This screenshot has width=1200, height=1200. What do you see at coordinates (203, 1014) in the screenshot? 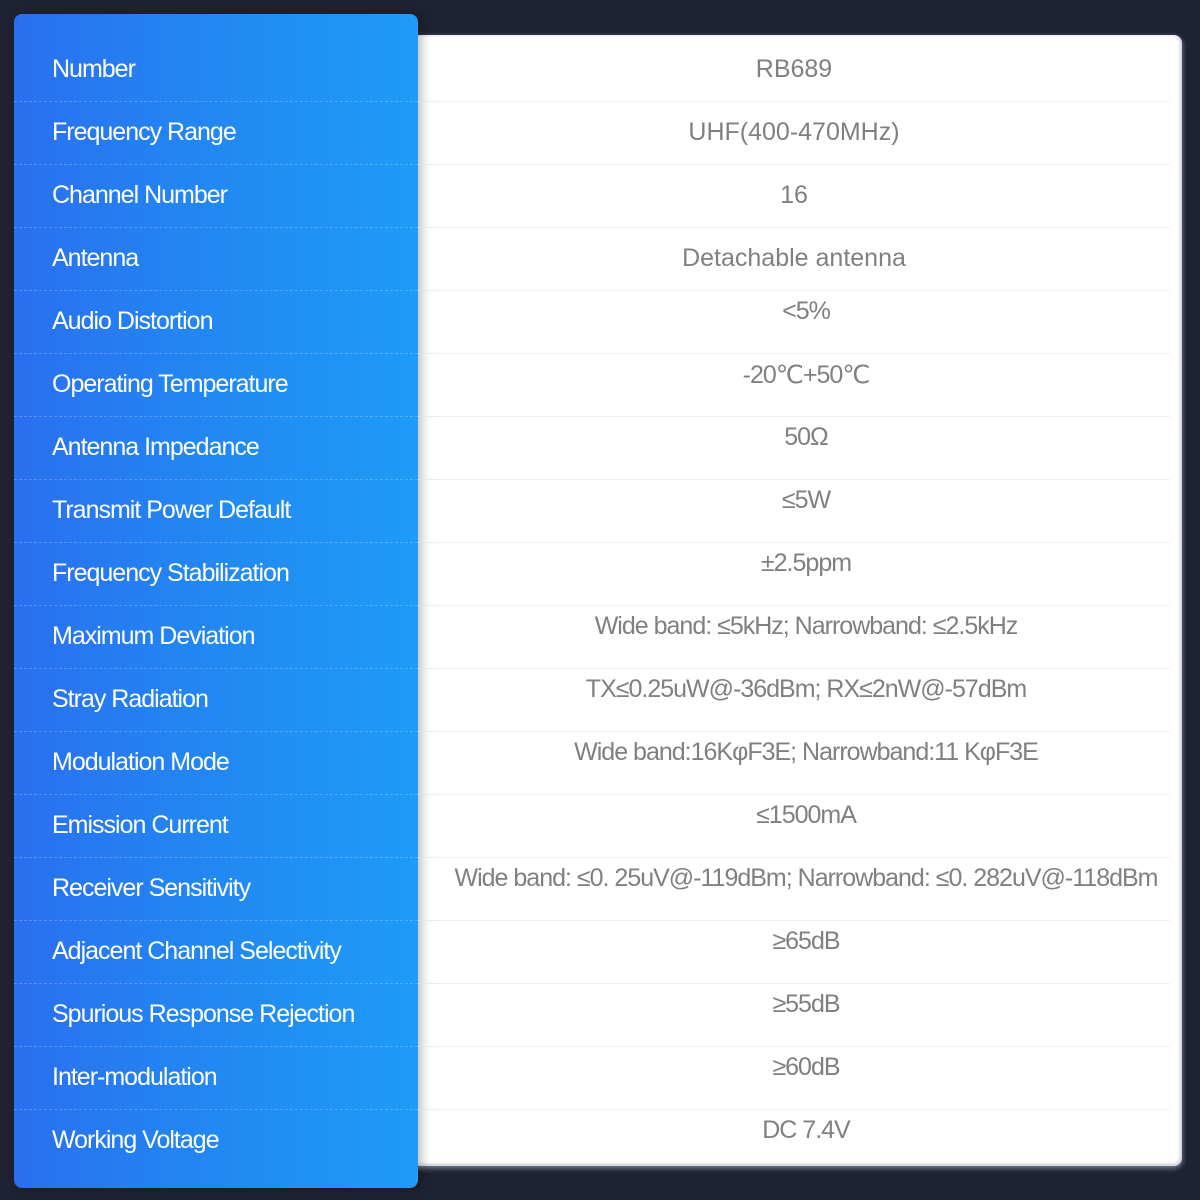
I see `spec-label: Spurious Response Rejection` at bounding box center [203, 1014].